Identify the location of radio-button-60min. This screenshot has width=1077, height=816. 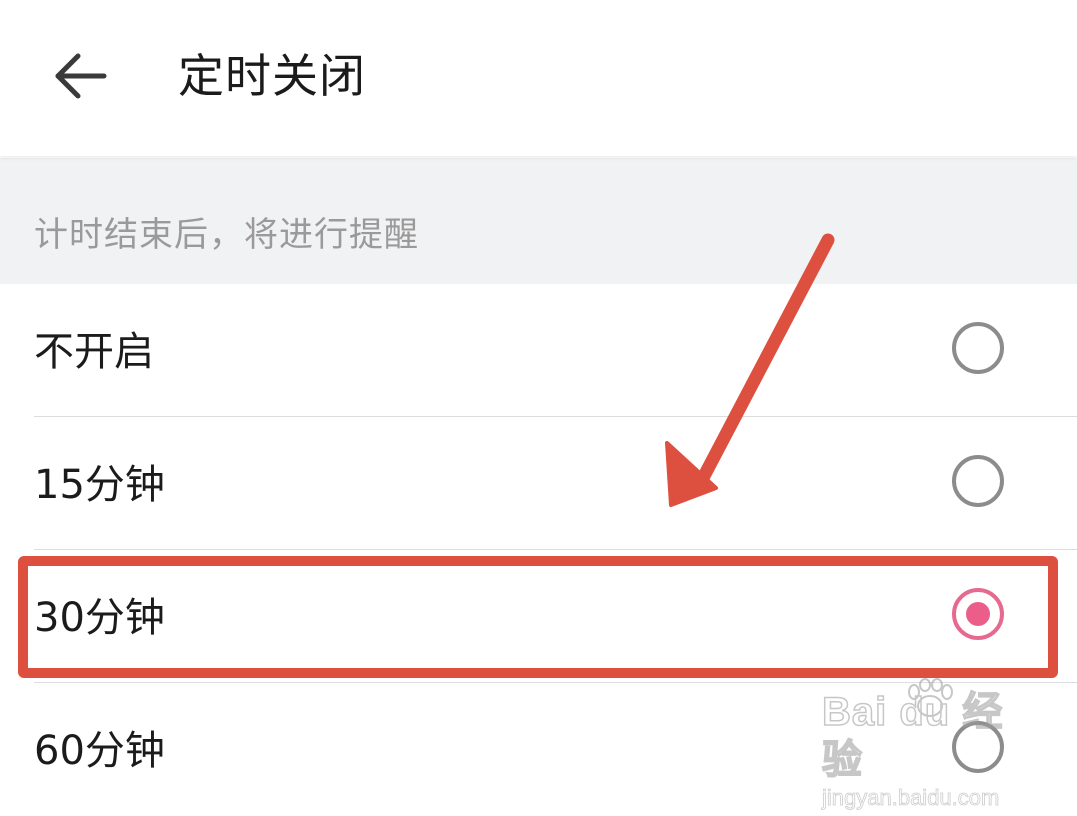
(978, 747).